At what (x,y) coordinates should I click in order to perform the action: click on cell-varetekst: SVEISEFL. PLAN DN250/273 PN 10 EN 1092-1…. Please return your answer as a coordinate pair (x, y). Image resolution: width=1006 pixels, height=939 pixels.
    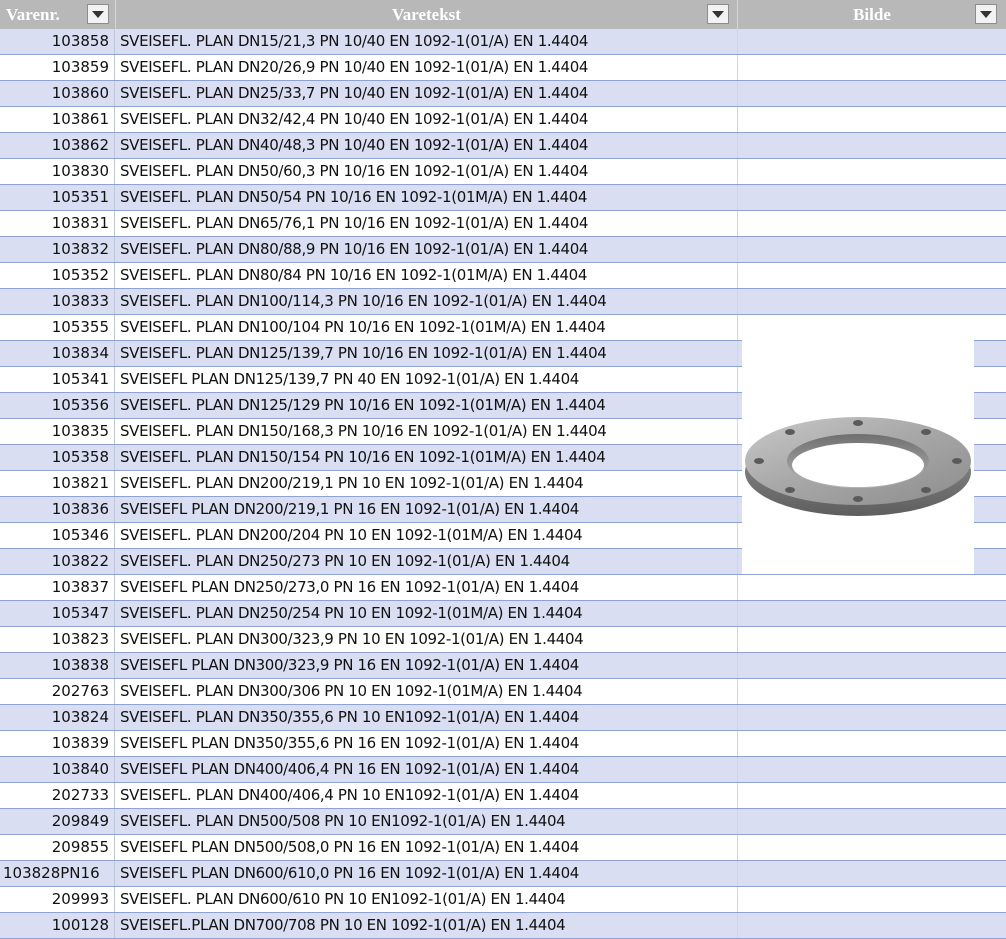
    Looking at the image, I should click on (345, 561).